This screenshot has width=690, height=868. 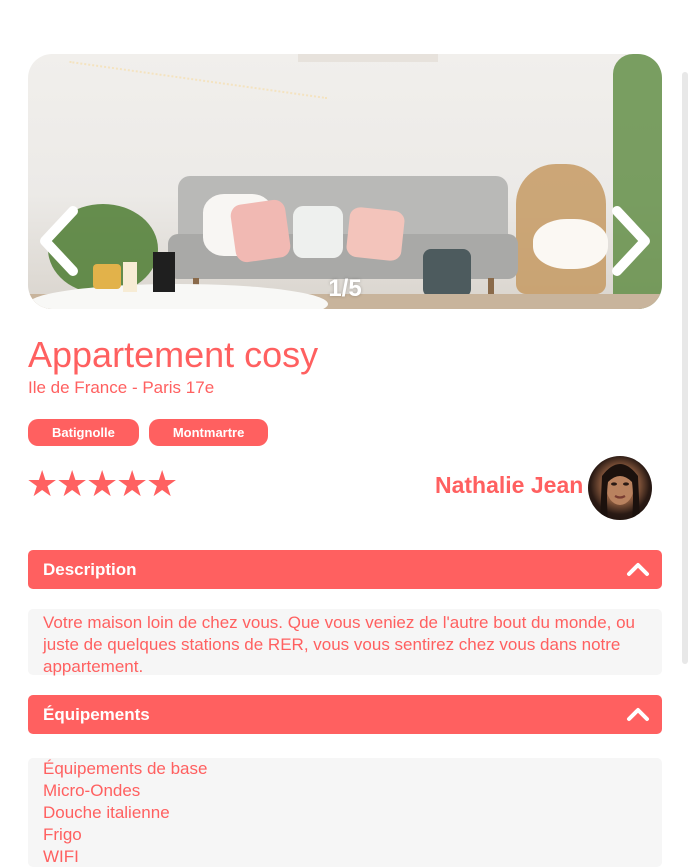 What do you see at coordinates (208, 432) in the screenshot?
I see `tag: Montmartre` at bounding box center [208, 432].